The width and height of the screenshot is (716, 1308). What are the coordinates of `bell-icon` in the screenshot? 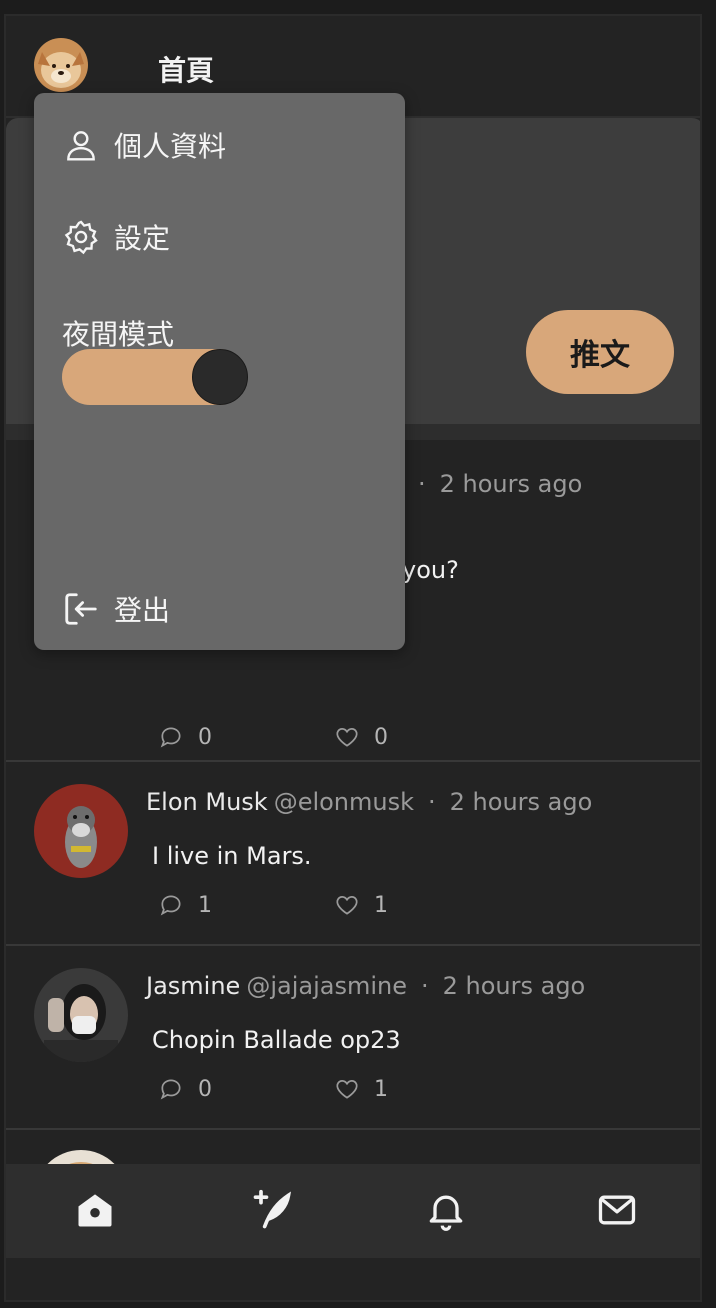 It's located at (446, 1213).